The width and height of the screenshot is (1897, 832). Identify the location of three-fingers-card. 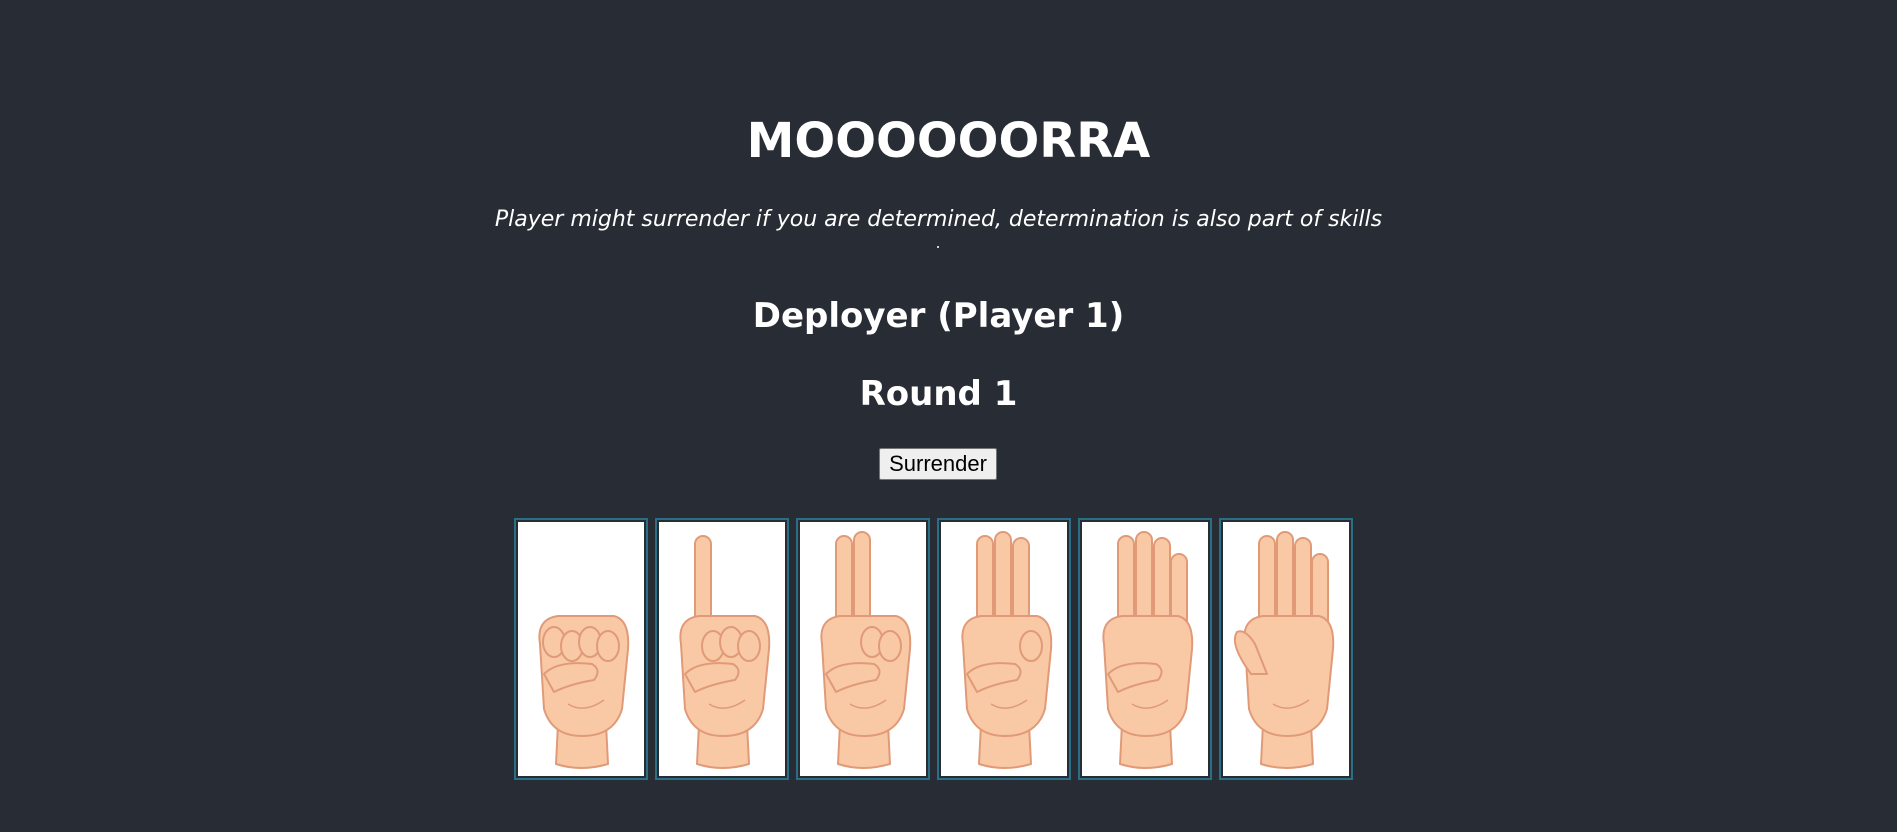
(1004, 649).